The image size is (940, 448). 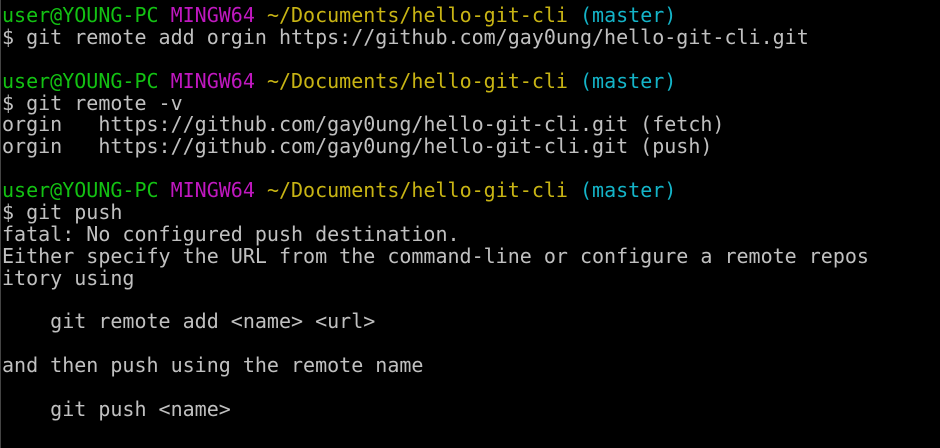 I want to click on output-line: and then push using the remote name, so click(x=213, y=365).